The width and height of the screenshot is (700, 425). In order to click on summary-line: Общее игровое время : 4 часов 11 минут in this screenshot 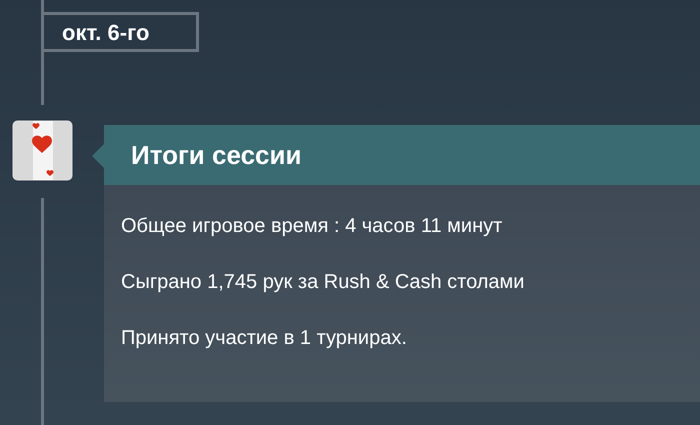, I will do `click(312, 226)`.